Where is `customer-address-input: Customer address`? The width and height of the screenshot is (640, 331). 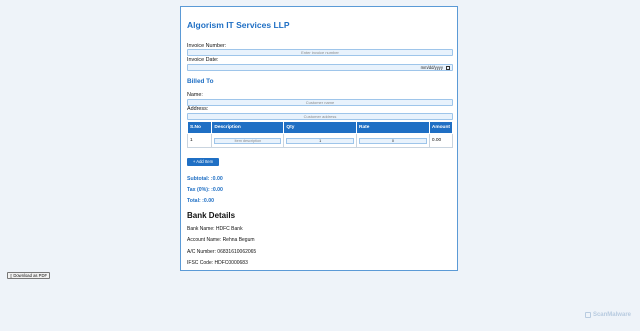
customer-address-input: Customer address is located at coordinates (320, 116).